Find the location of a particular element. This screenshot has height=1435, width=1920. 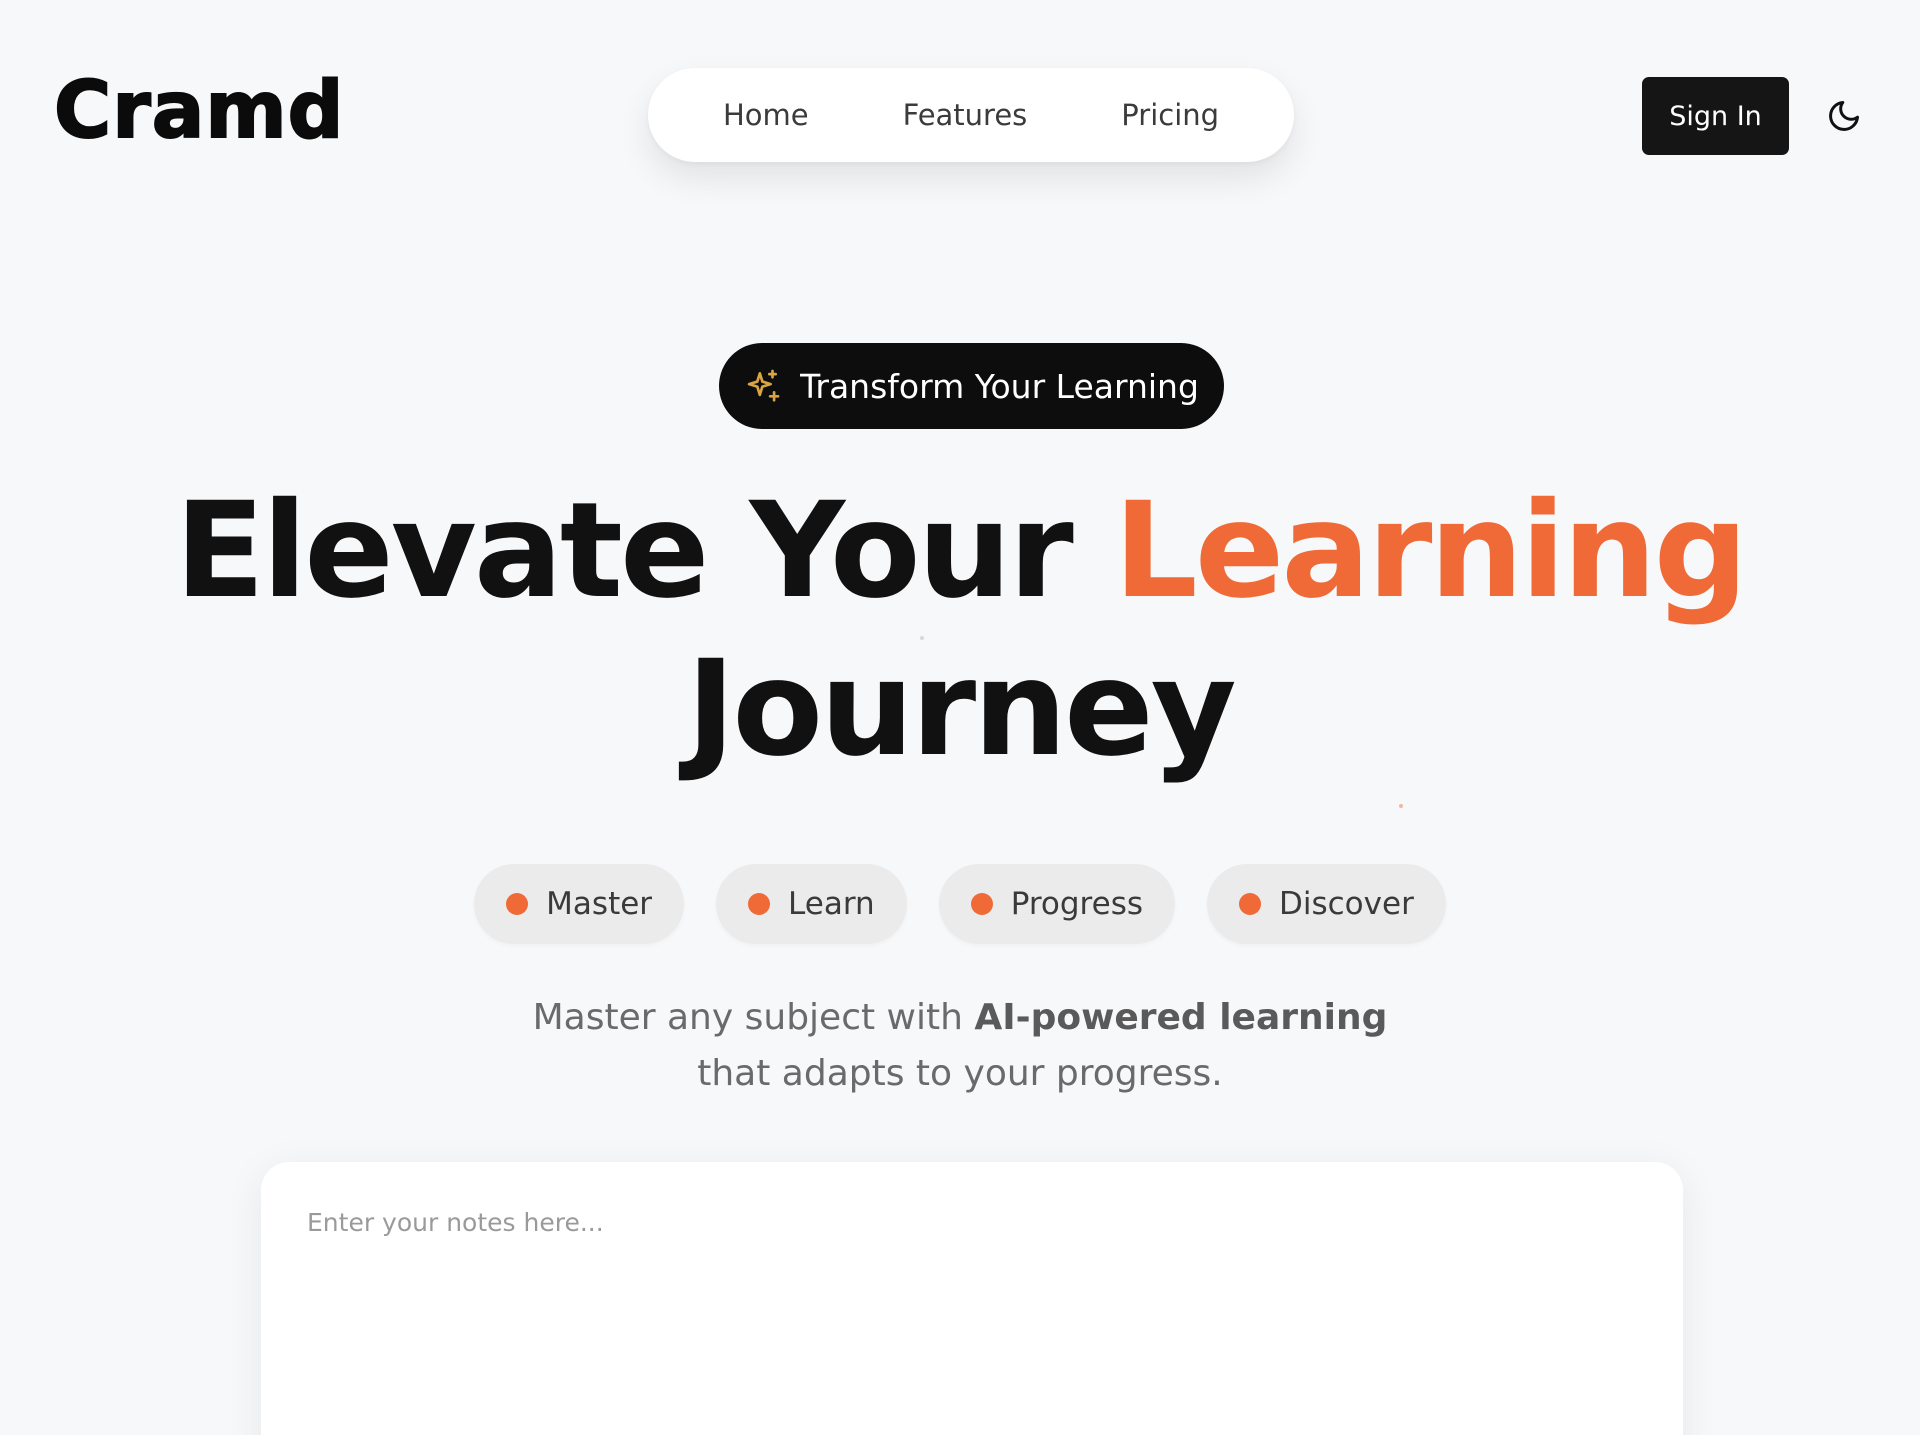

chip-learn: Learn is located at coordinates (811, 904).